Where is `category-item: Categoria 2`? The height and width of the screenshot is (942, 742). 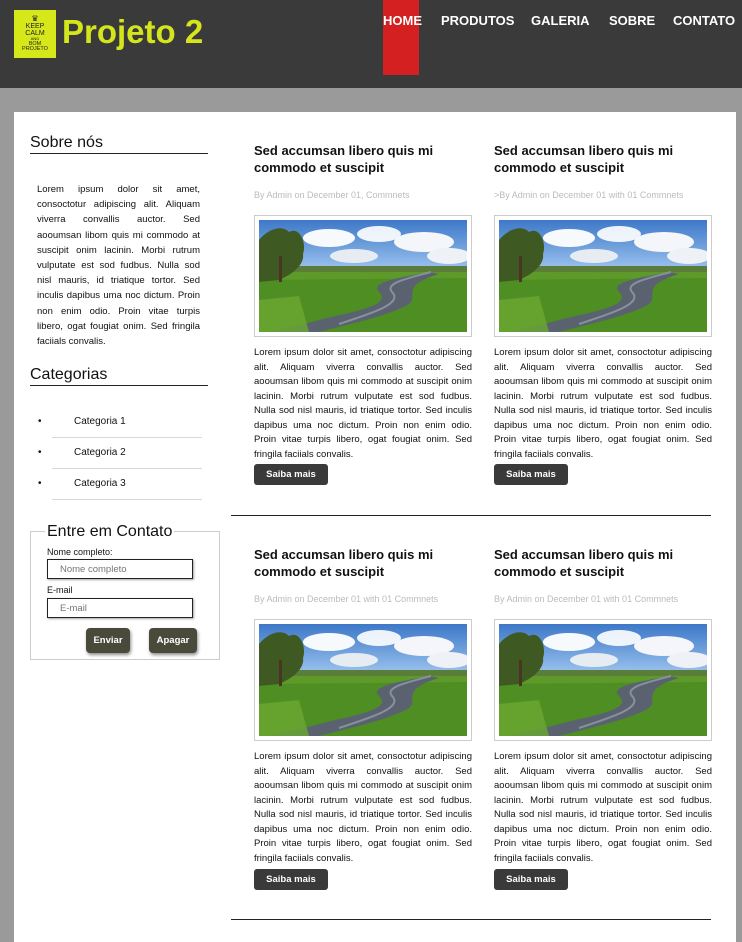
category-item: Categoria 2 is located at coordinates (120, 453).